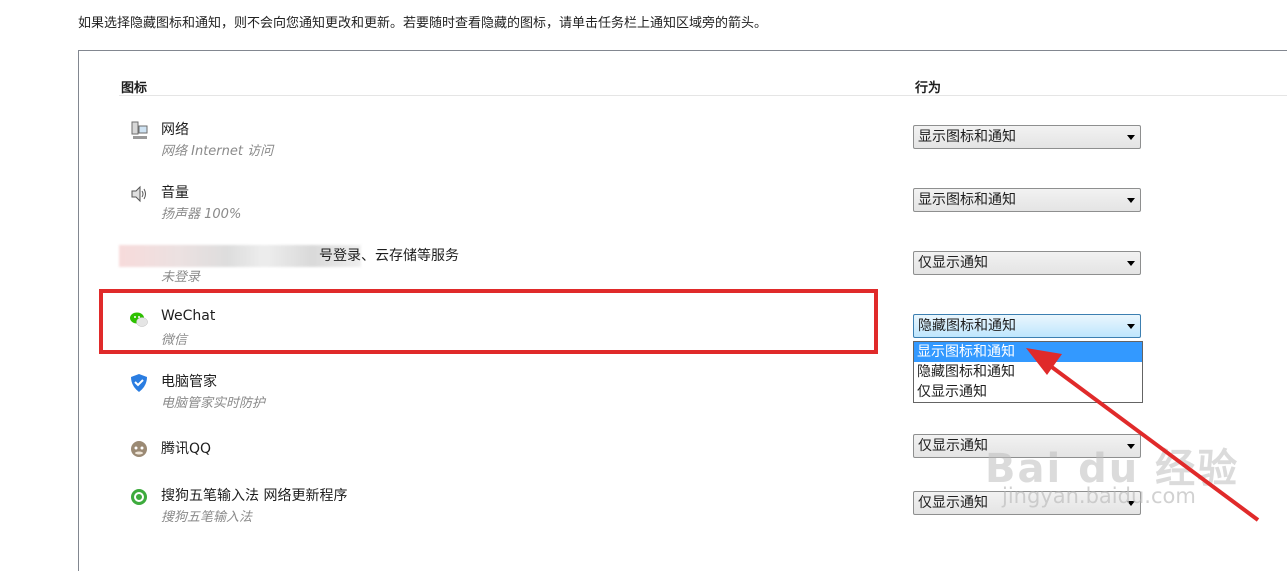  What do you see at coordinates (1099, 496) in the screenshot?
I see `watermark-url: jingyan.baidu.com` at bounding box center [1099, 496].